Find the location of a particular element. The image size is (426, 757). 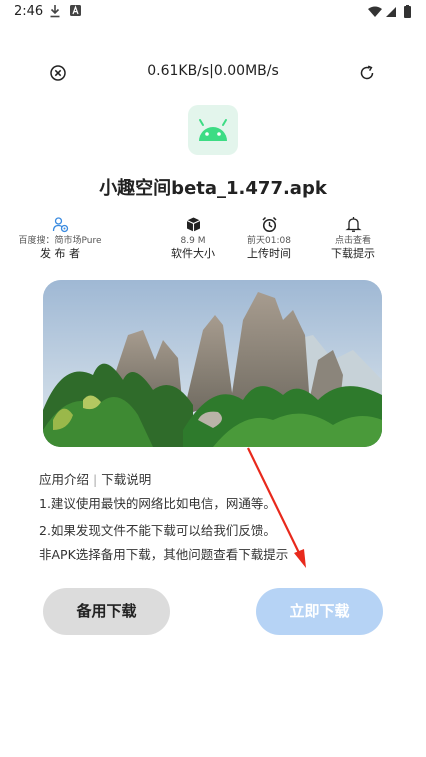

description-line-1: 1.建议使用最快的网络比如电信，网通等。 is located at coordinates (157, 503).